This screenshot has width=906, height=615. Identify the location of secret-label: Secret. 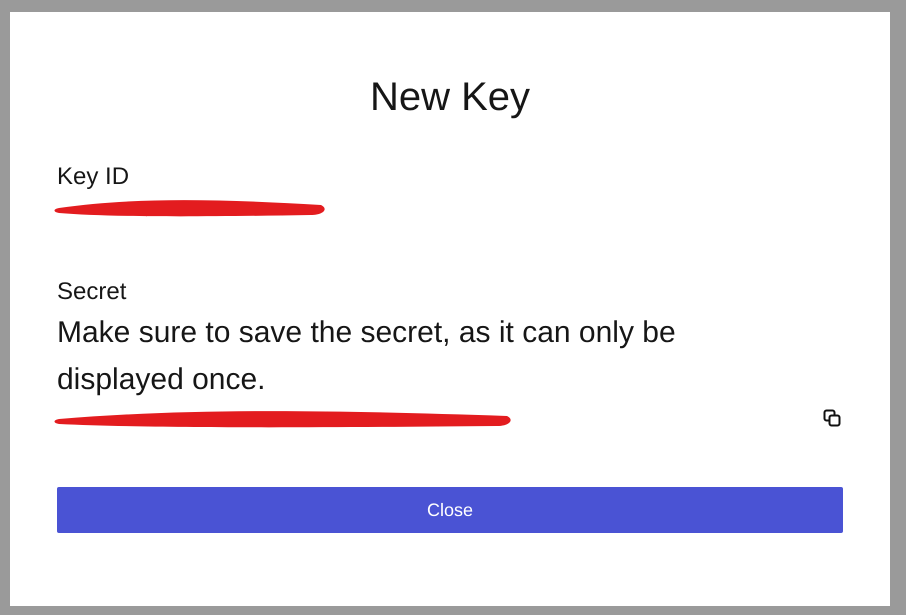
(92, 292).